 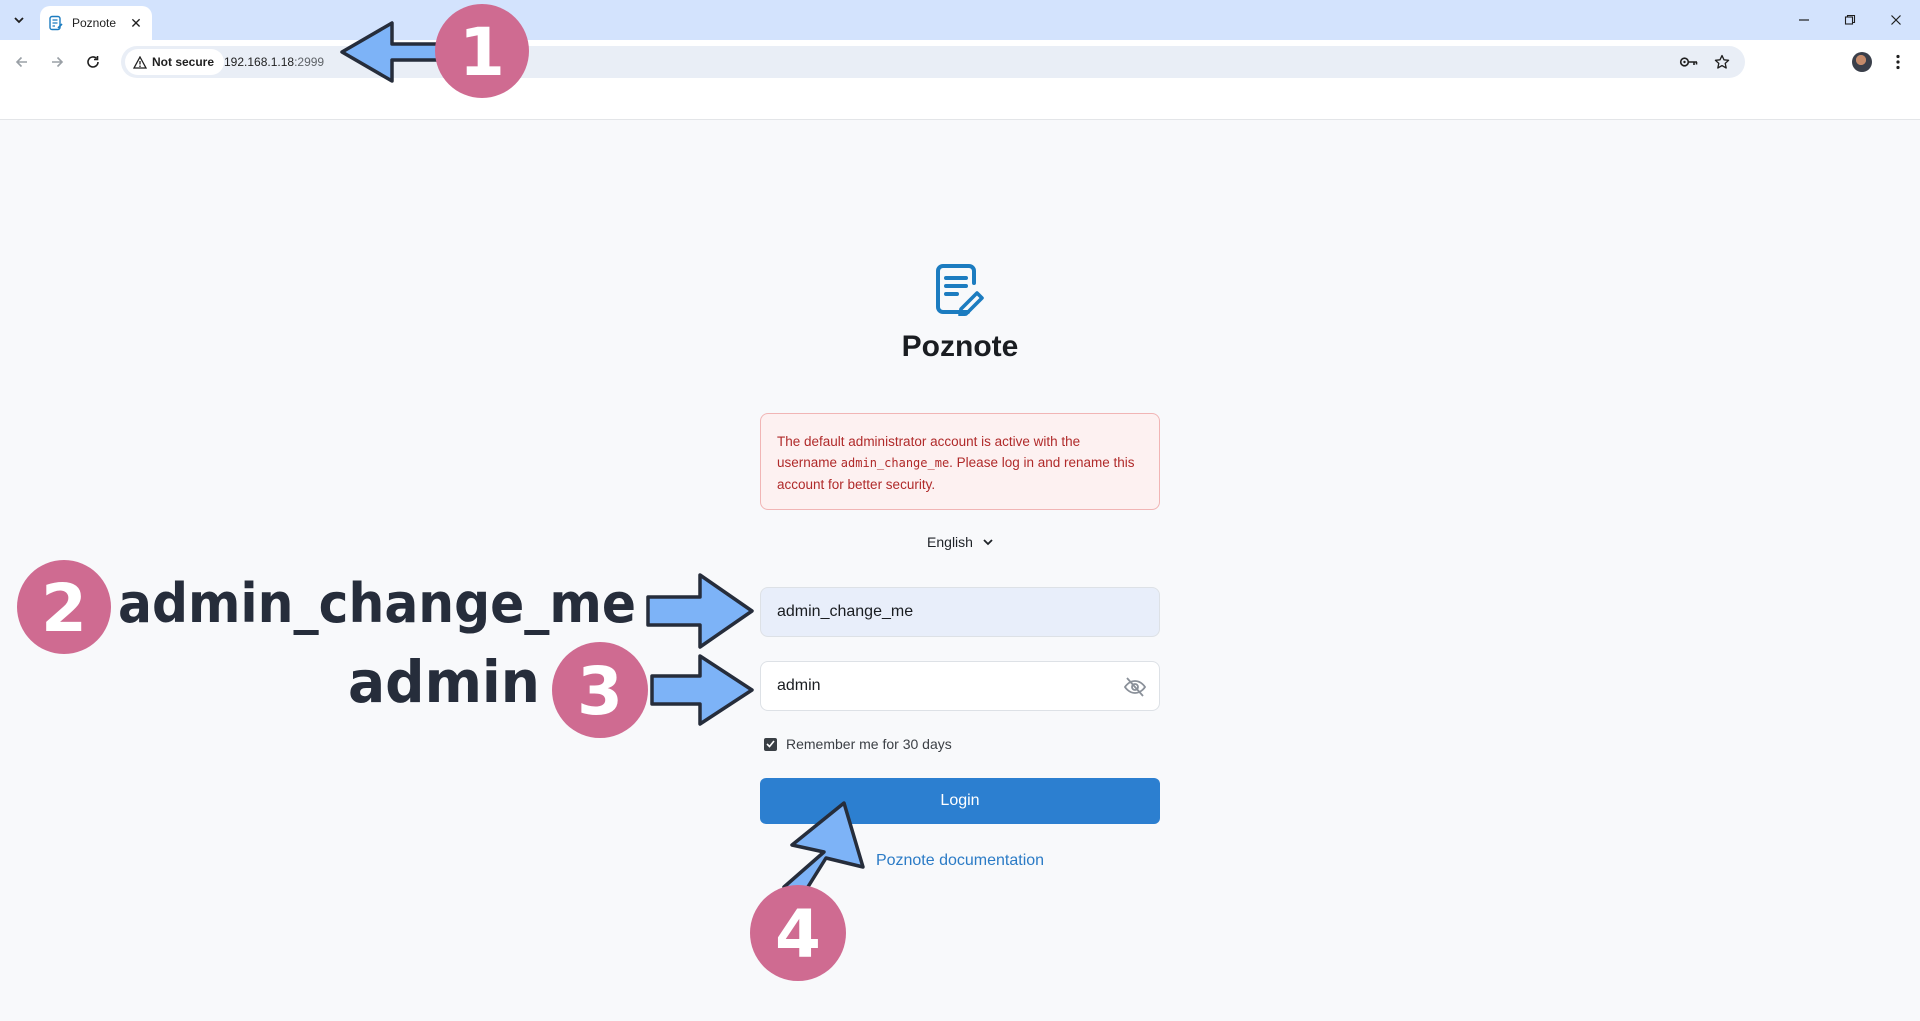 I want to click on remember-checkbox, so click(x=770, y=744).